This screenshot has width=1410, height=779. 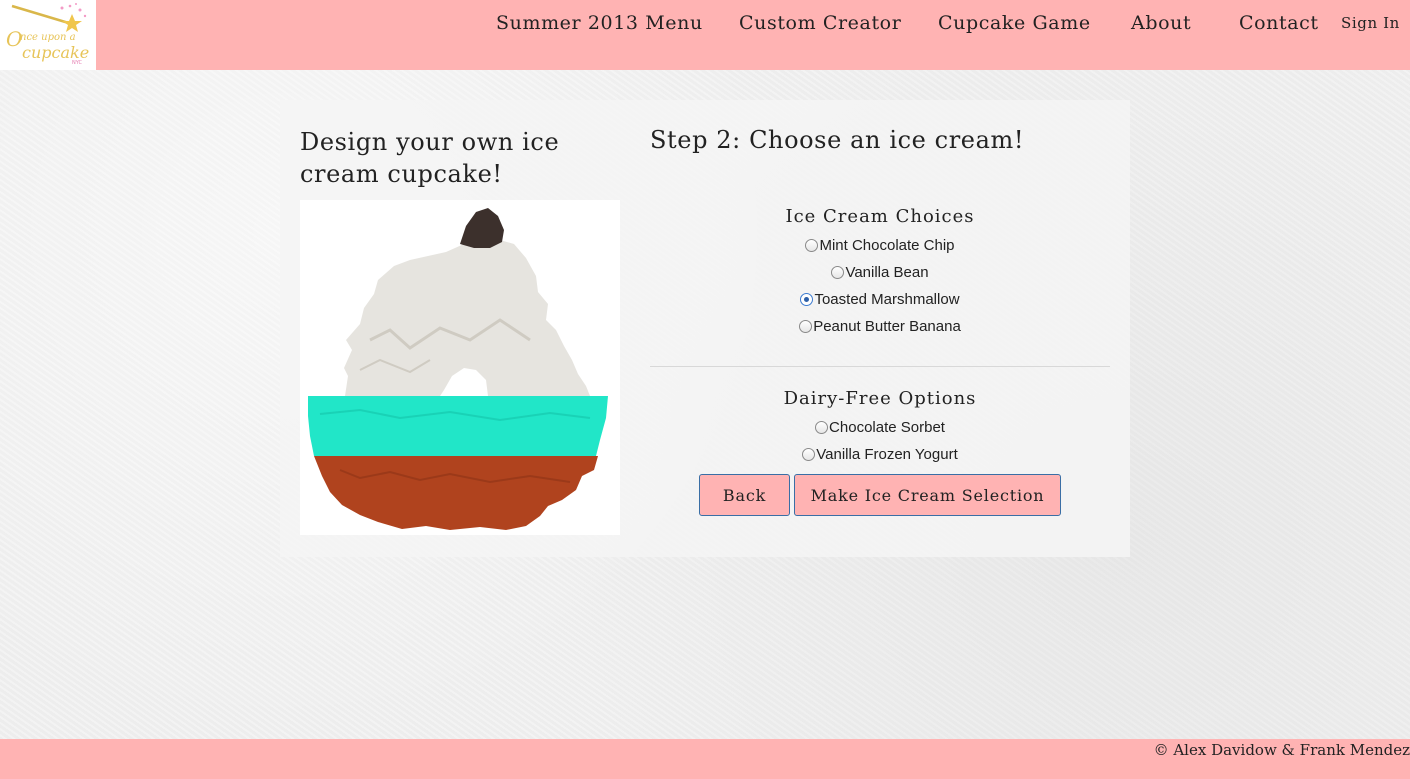 I want to click on nav-contact: Contact, so click(x=1279, y=23).